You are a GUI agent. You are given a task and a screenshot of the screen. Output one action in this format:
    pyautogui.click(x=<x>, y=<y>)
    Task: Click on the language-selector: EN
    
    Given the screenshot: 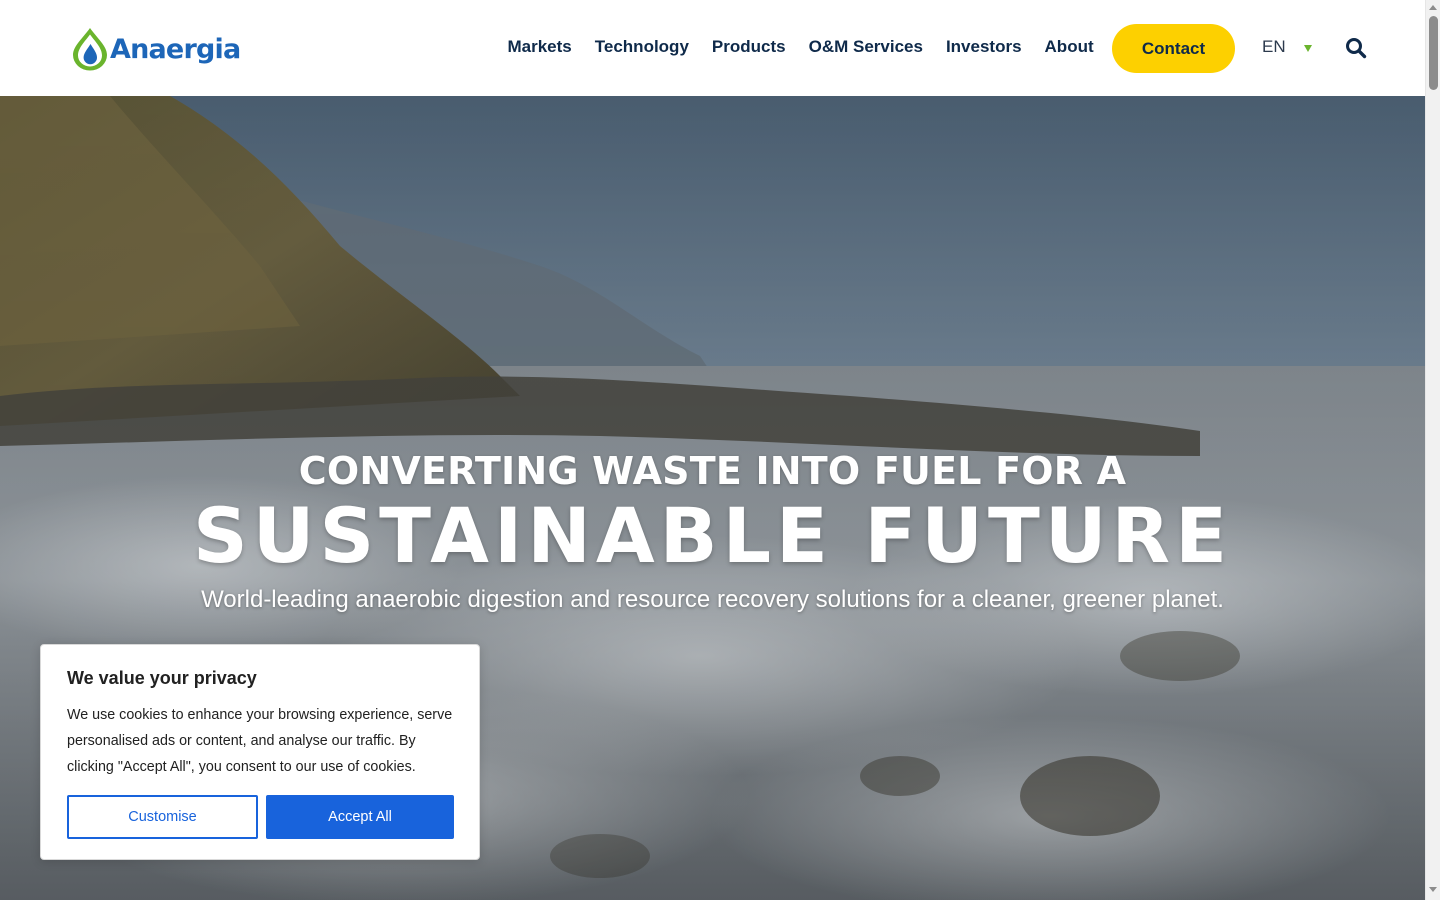 What is the action you would take?
    pyautogui.click(x=1287, y=47)
    